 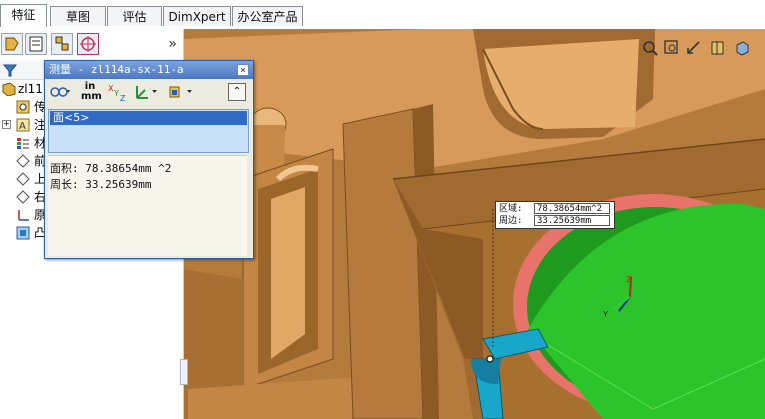 I want to click on area-result: 面积: 78.38654mm ^2, so click(x=111, y=168).